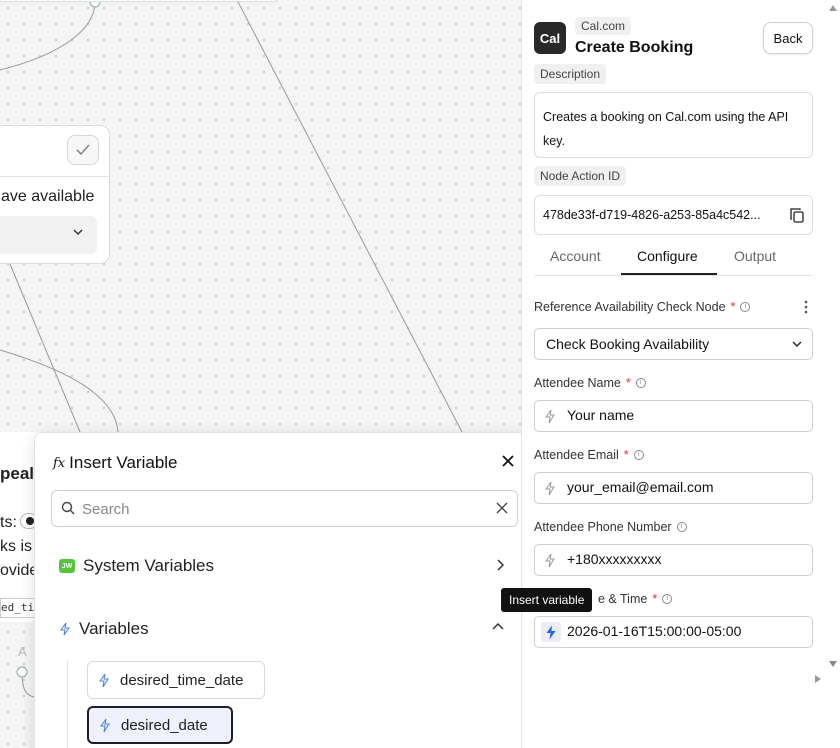 This screenshot has width=840, height=748. Describe the element at coordinates (500, 565) in the screenshot. I see `chevron-right-icon` at that location.